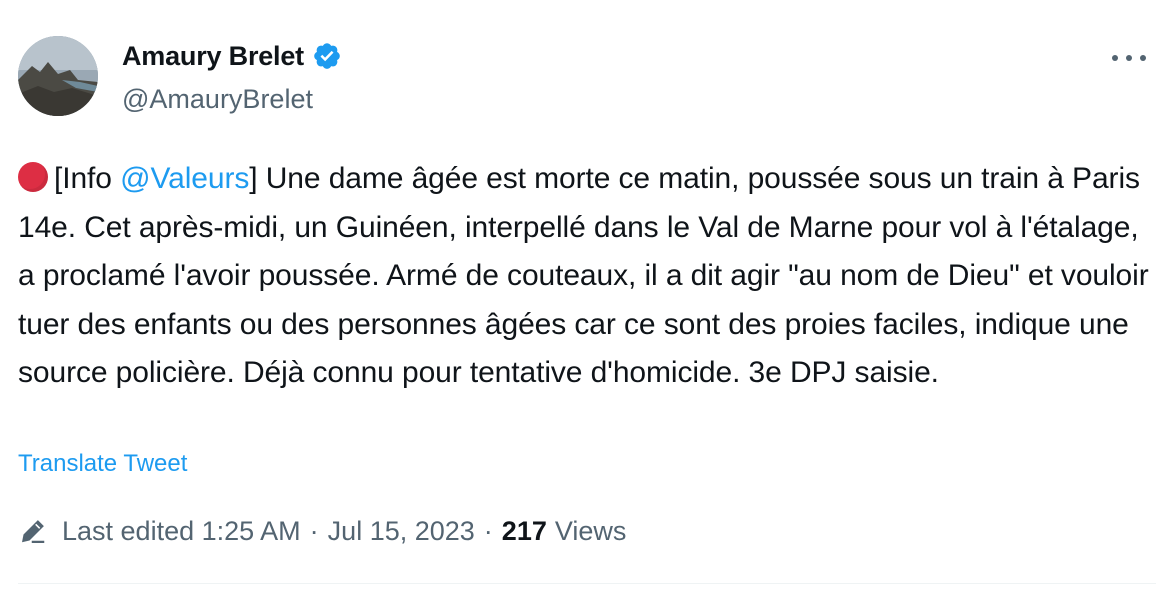  I want to click on author-name-row: Amaury Brelet, so click(232, 56).